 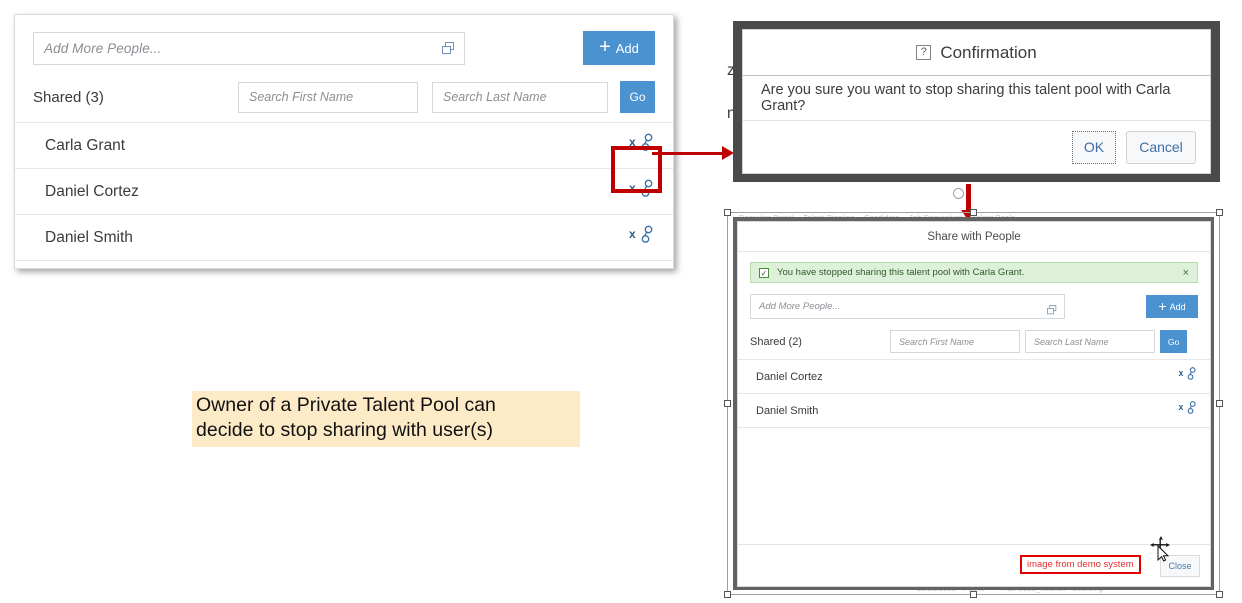 What do you see at coordinates (764, 272) in the screenshot?
I see `checkbox-checked-icon: ✓` at bounding box center [764, 272].